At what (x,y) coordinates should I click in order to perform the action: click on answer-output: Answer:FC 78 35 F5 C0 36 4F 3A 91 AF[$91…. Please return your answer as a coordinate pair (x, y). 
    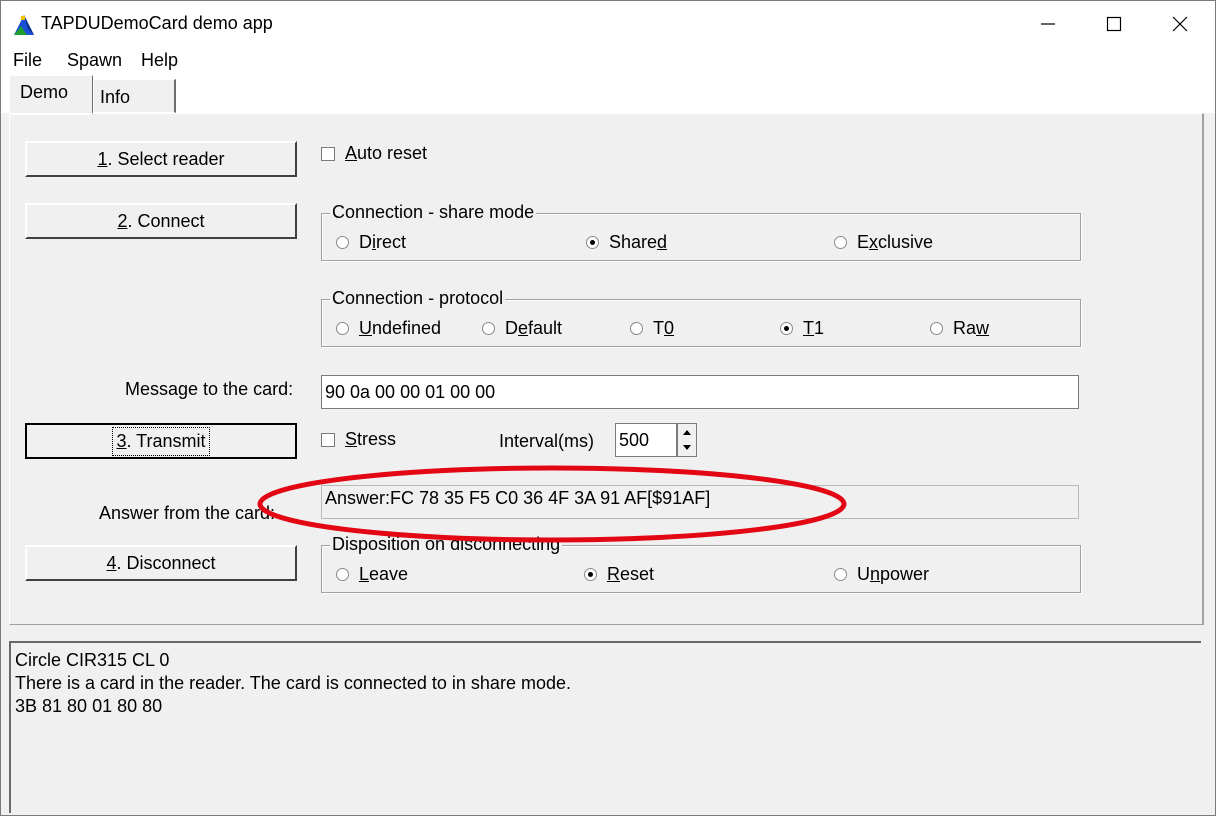
    Looking at the image, I should click on (700, 502).